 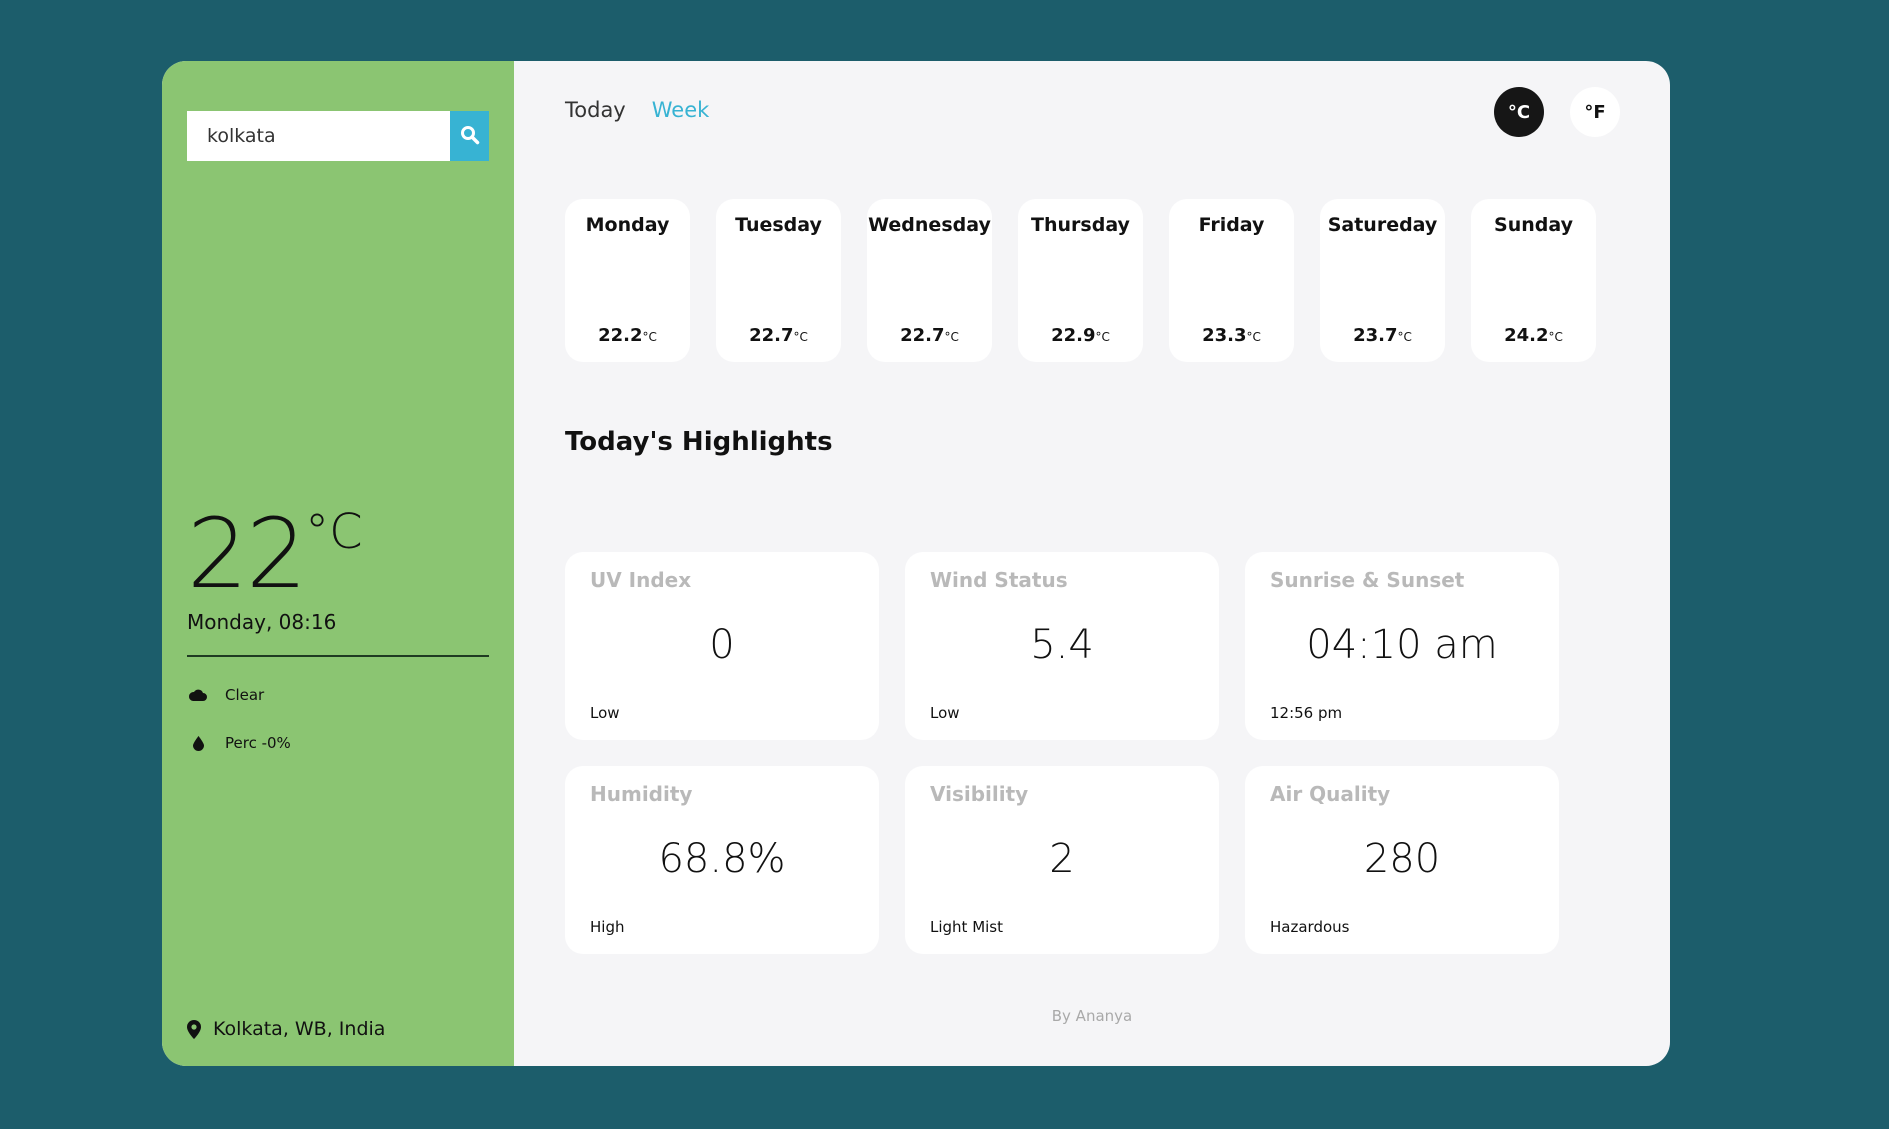 I want to click on day-temperature: 22.9°C, so click(x=1080, y=335).